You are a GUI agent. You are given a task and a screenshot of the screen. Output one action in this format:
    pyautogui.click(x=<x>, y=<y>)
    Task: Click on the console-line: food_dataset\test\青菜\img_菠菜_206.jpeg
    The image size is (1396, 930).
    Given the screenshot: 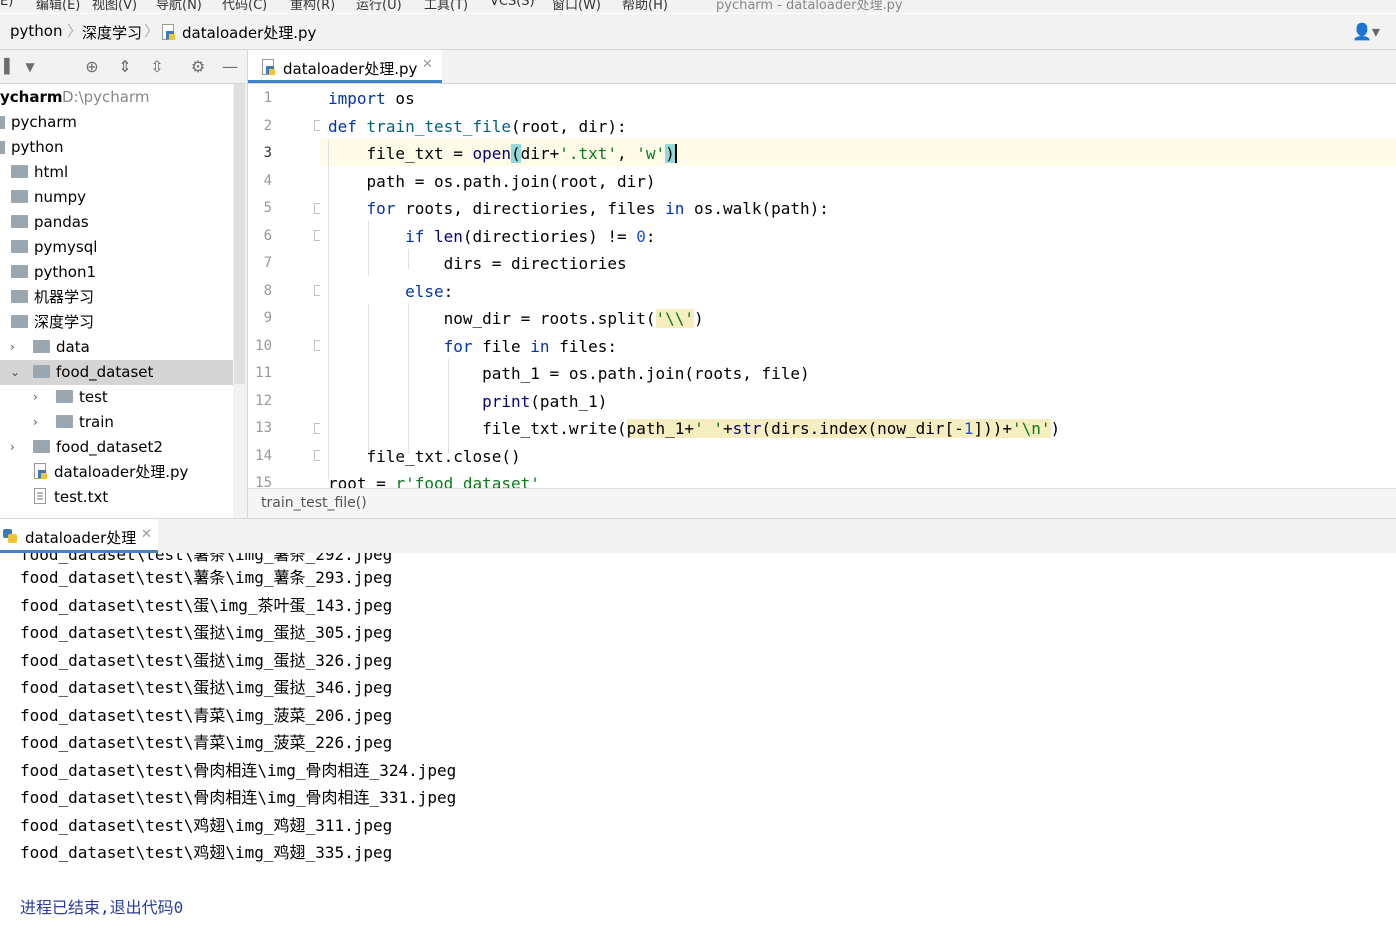 What is the action you would take?
    pyautogui.click(x=206, y=715)
    